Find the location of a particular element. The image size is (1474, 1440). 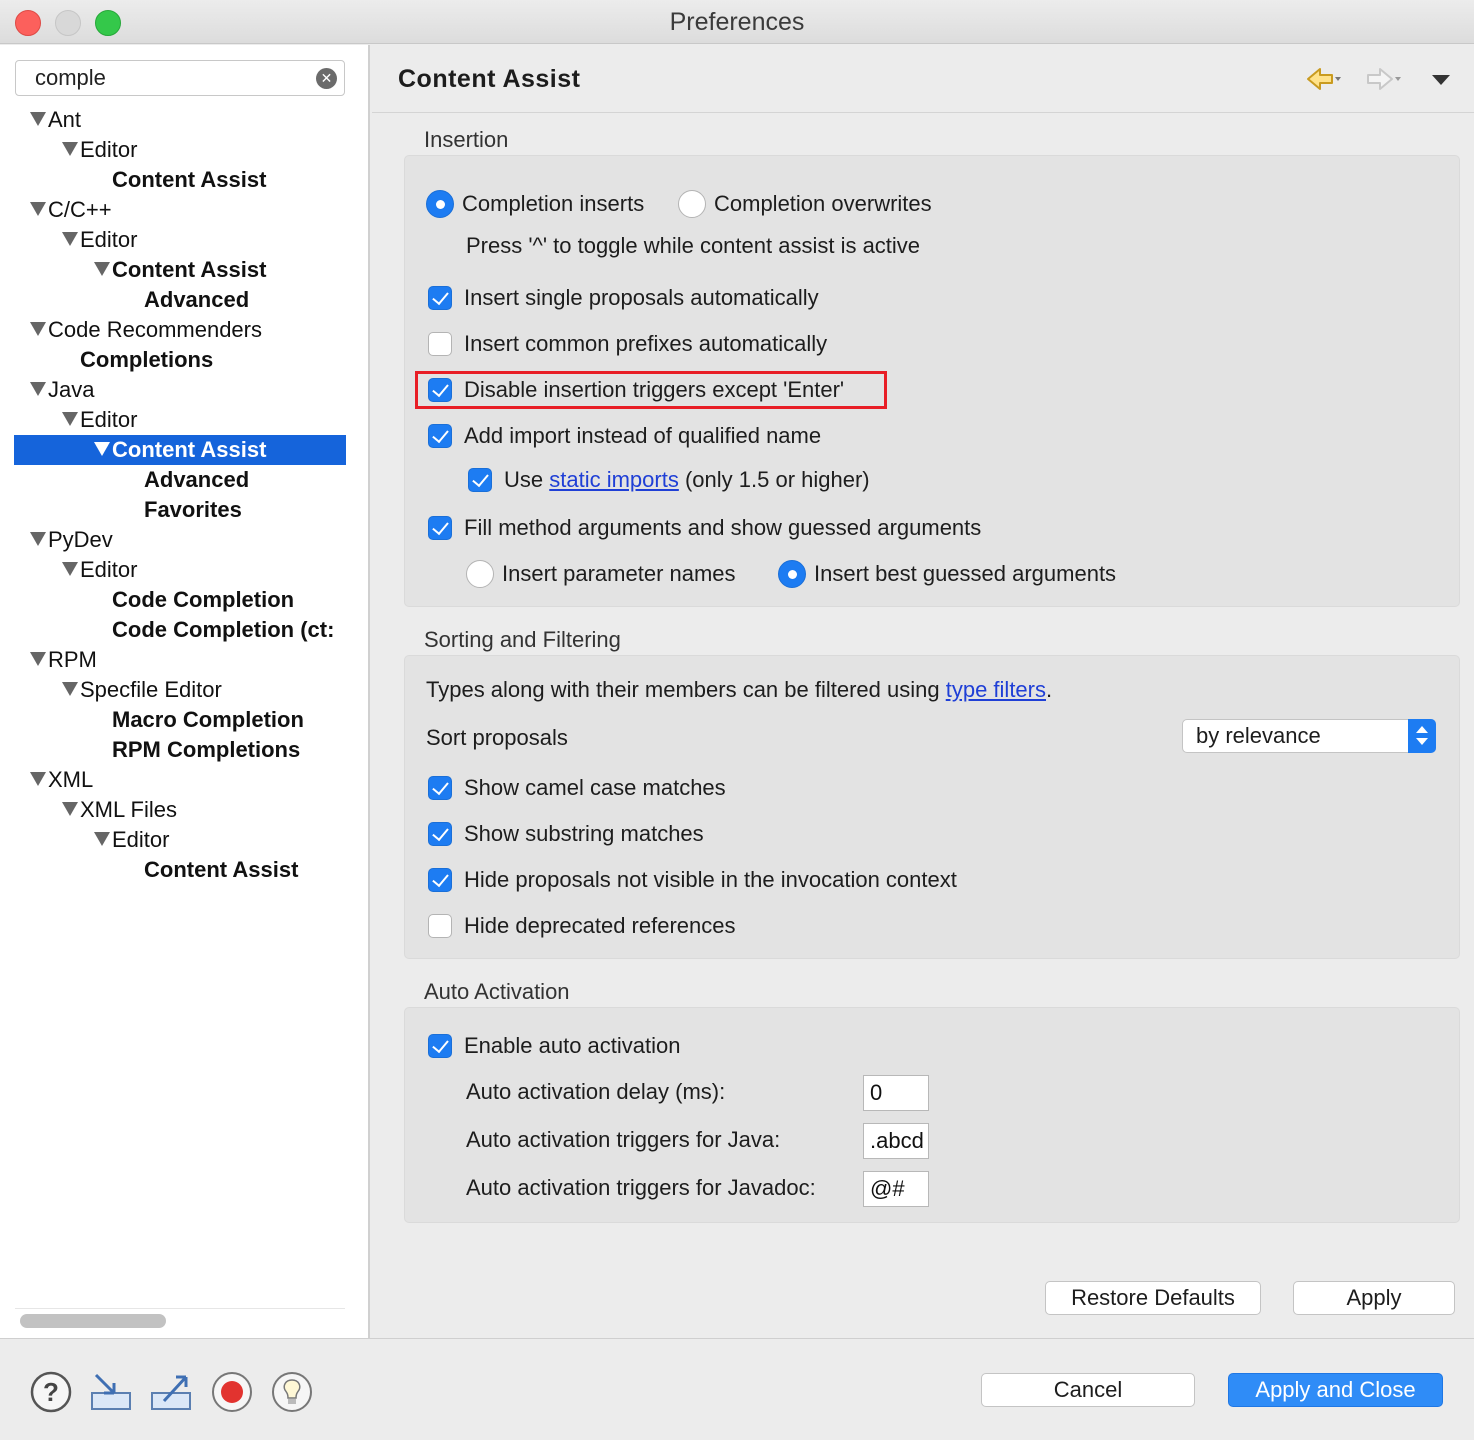

apply-and-close-button: Apply and Close is located at coordinates (1335, 1390).